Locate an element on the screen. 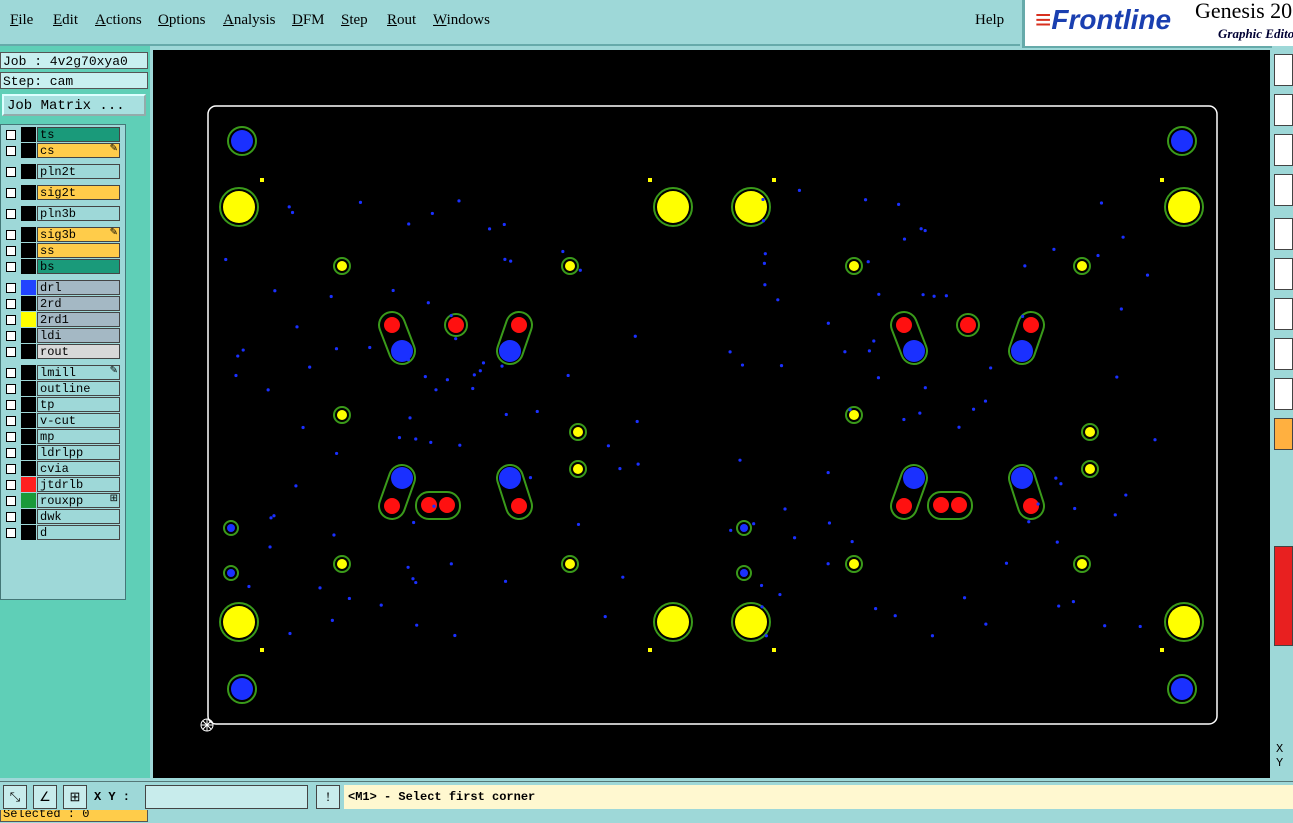 The height and width of the screenshot is (823, 1293). alert-icon: ! is located at coordinates (328, 797).